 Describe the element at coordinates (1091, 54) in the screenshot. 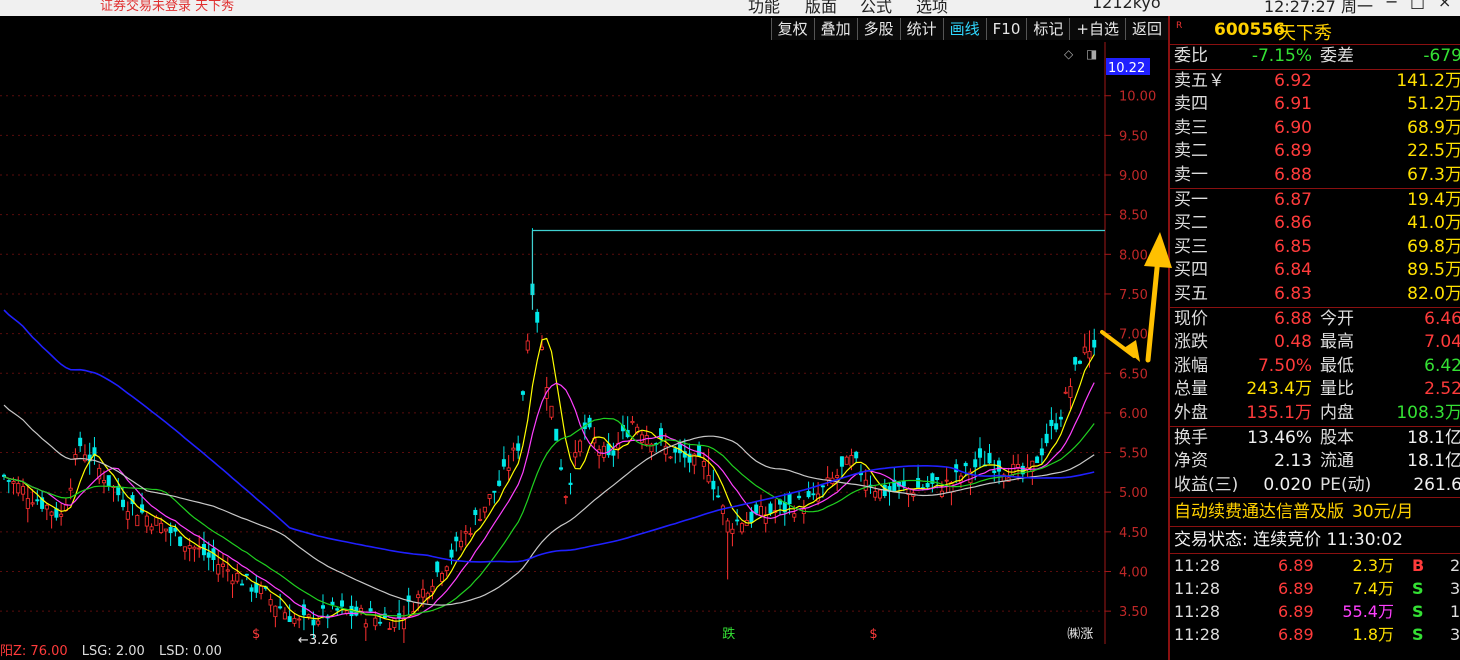

I see `panel-toggle-icon: ◨` at that location.